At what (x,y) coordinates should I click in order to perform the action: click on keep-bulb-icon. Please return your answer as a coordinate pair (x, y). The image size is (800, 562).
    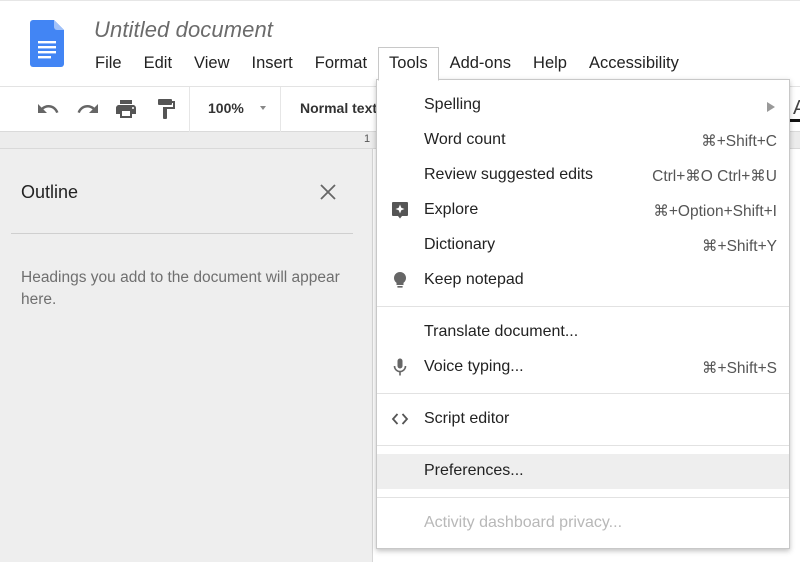
    Looking at the image, I should click on (400, 279).